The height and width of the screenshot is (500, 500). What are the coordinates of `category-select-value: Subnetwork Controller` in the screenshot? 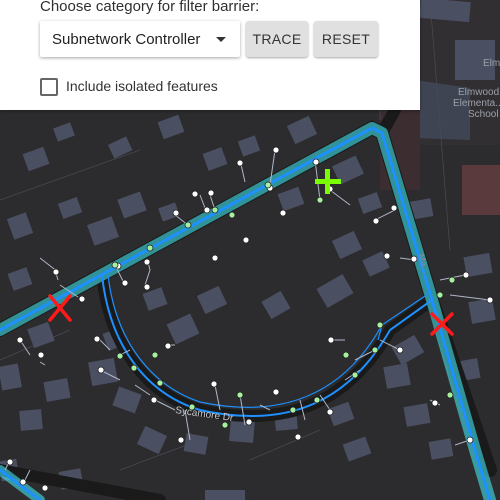 It's located at (126, 39).